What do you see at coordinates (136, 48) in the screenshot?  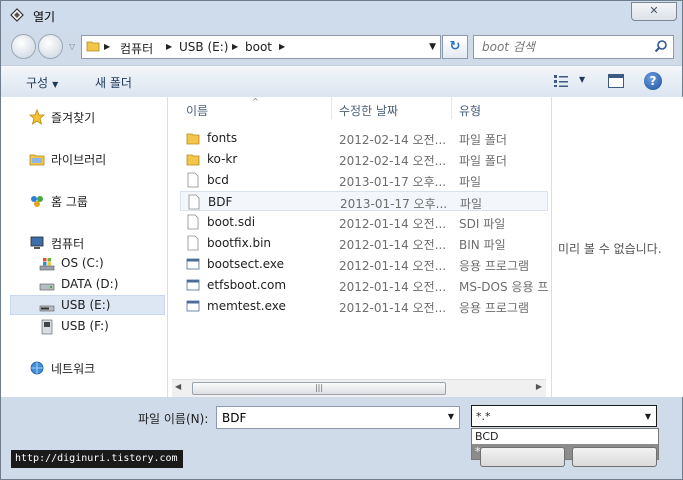 I see `breadcrumb-computer: 컴퓨터` at bounding box center [136, 48].